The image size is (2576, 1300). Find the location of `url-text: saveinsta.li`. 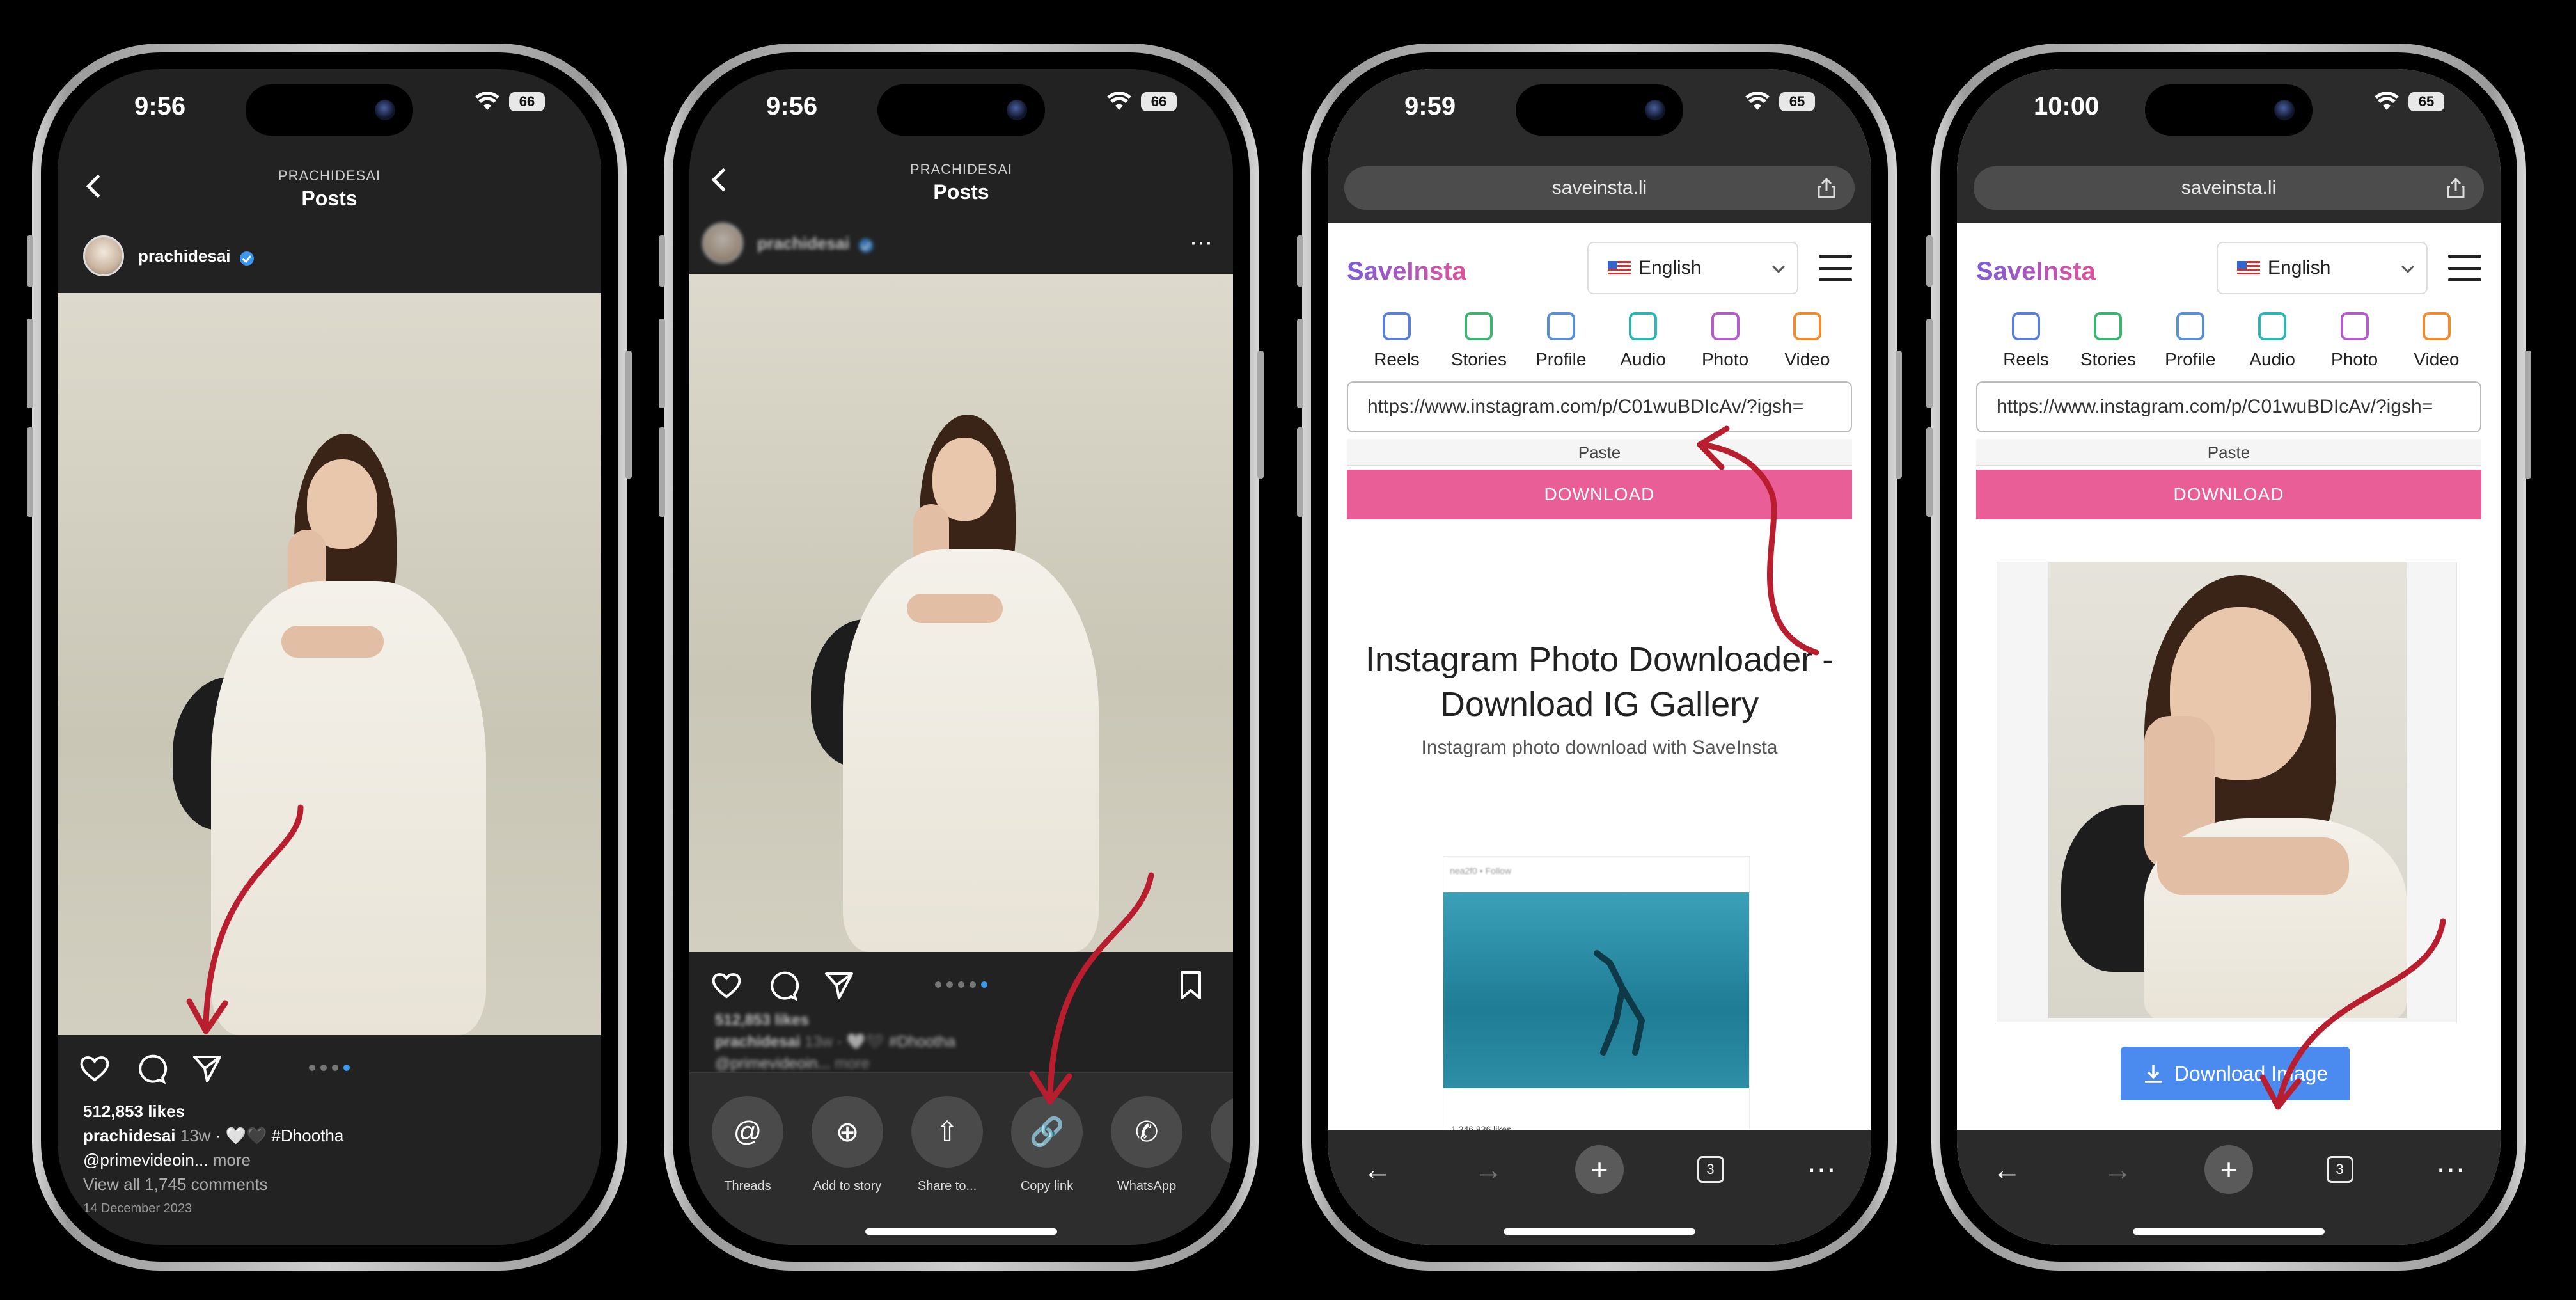

url-text: saveinsta.li is located at coordinates (2229, 187).